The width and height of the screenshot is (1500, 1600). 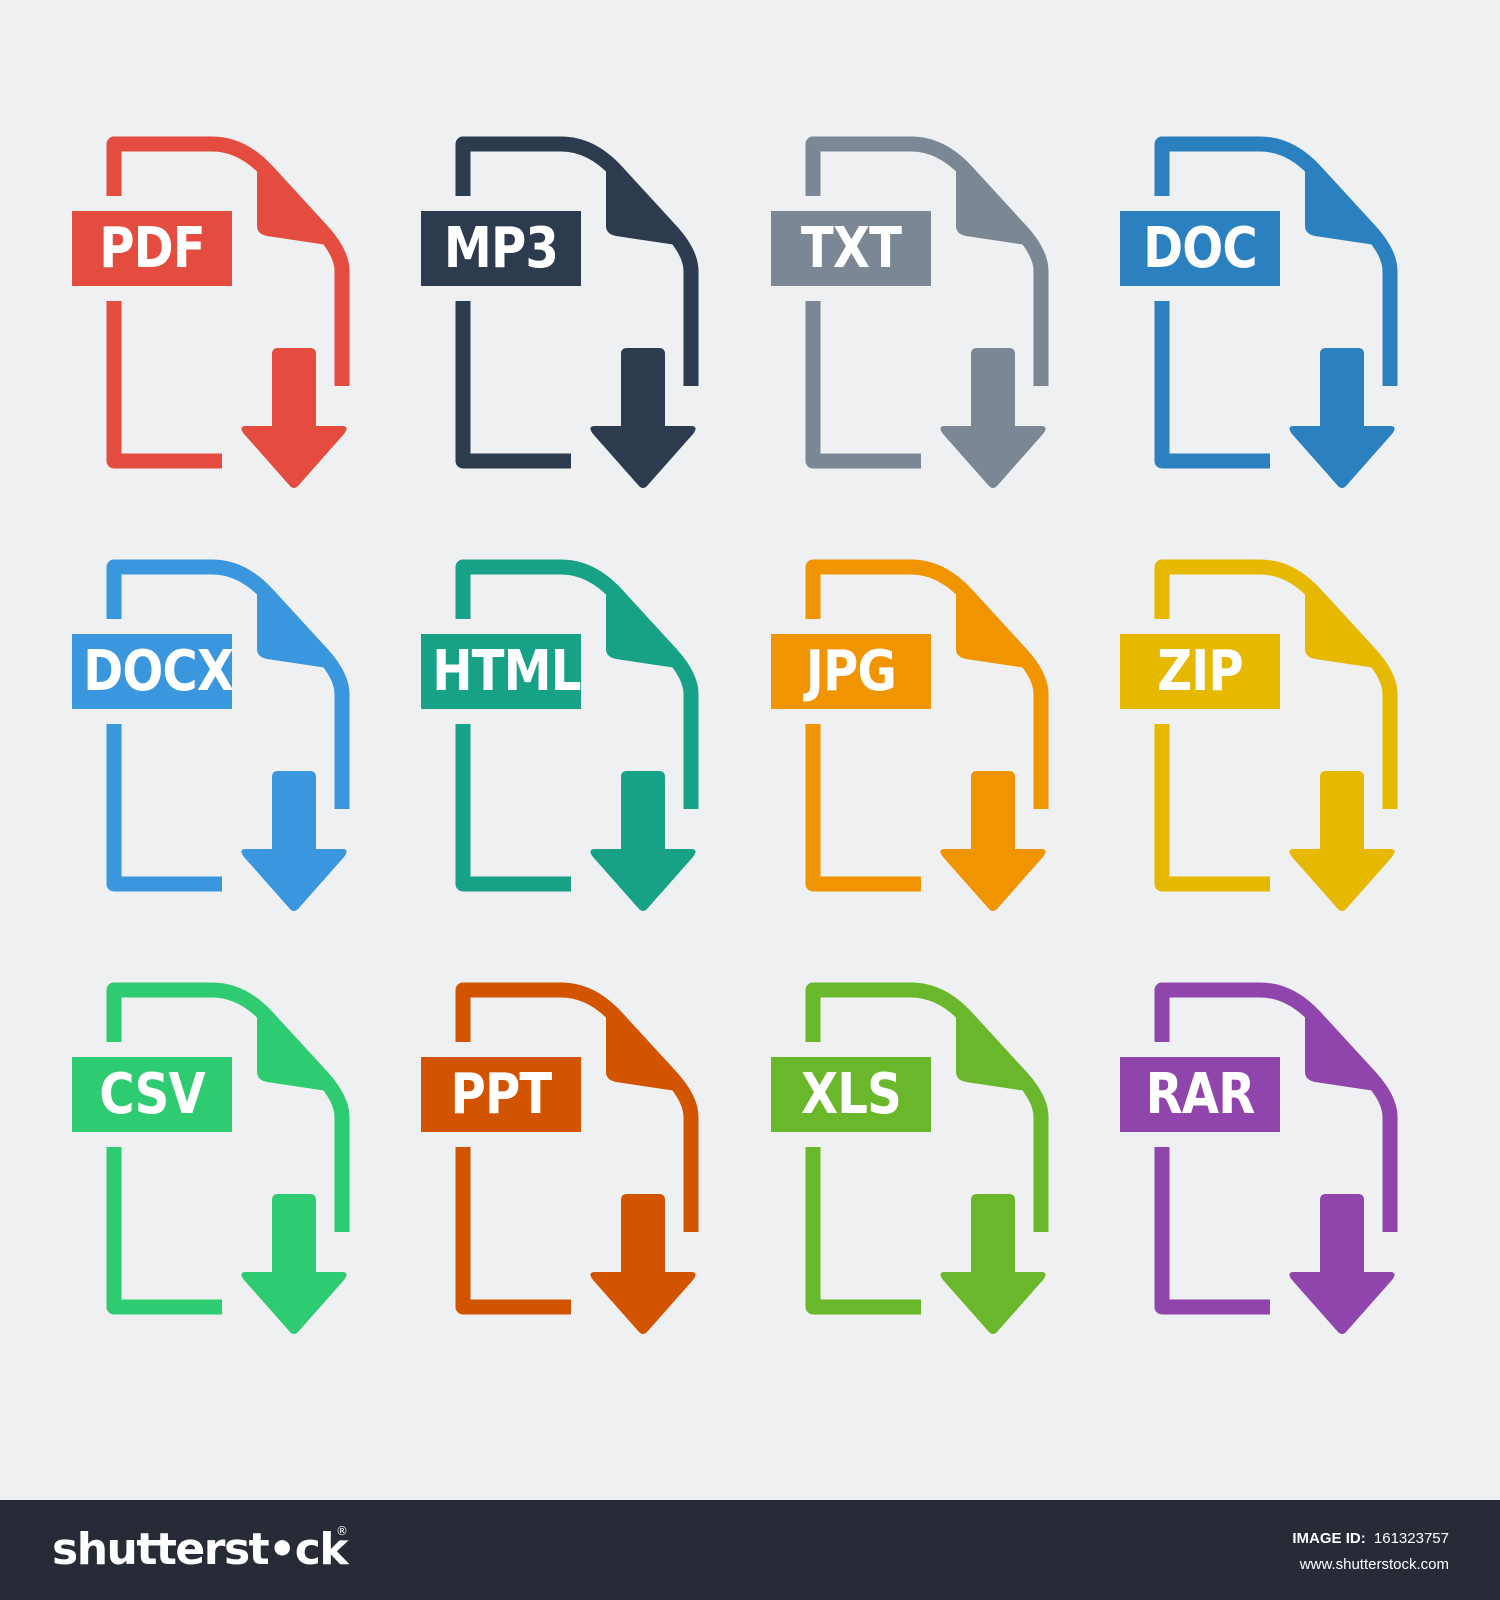 I want to click on file-icon-xls: XLS, so click(x=921, y=1172).